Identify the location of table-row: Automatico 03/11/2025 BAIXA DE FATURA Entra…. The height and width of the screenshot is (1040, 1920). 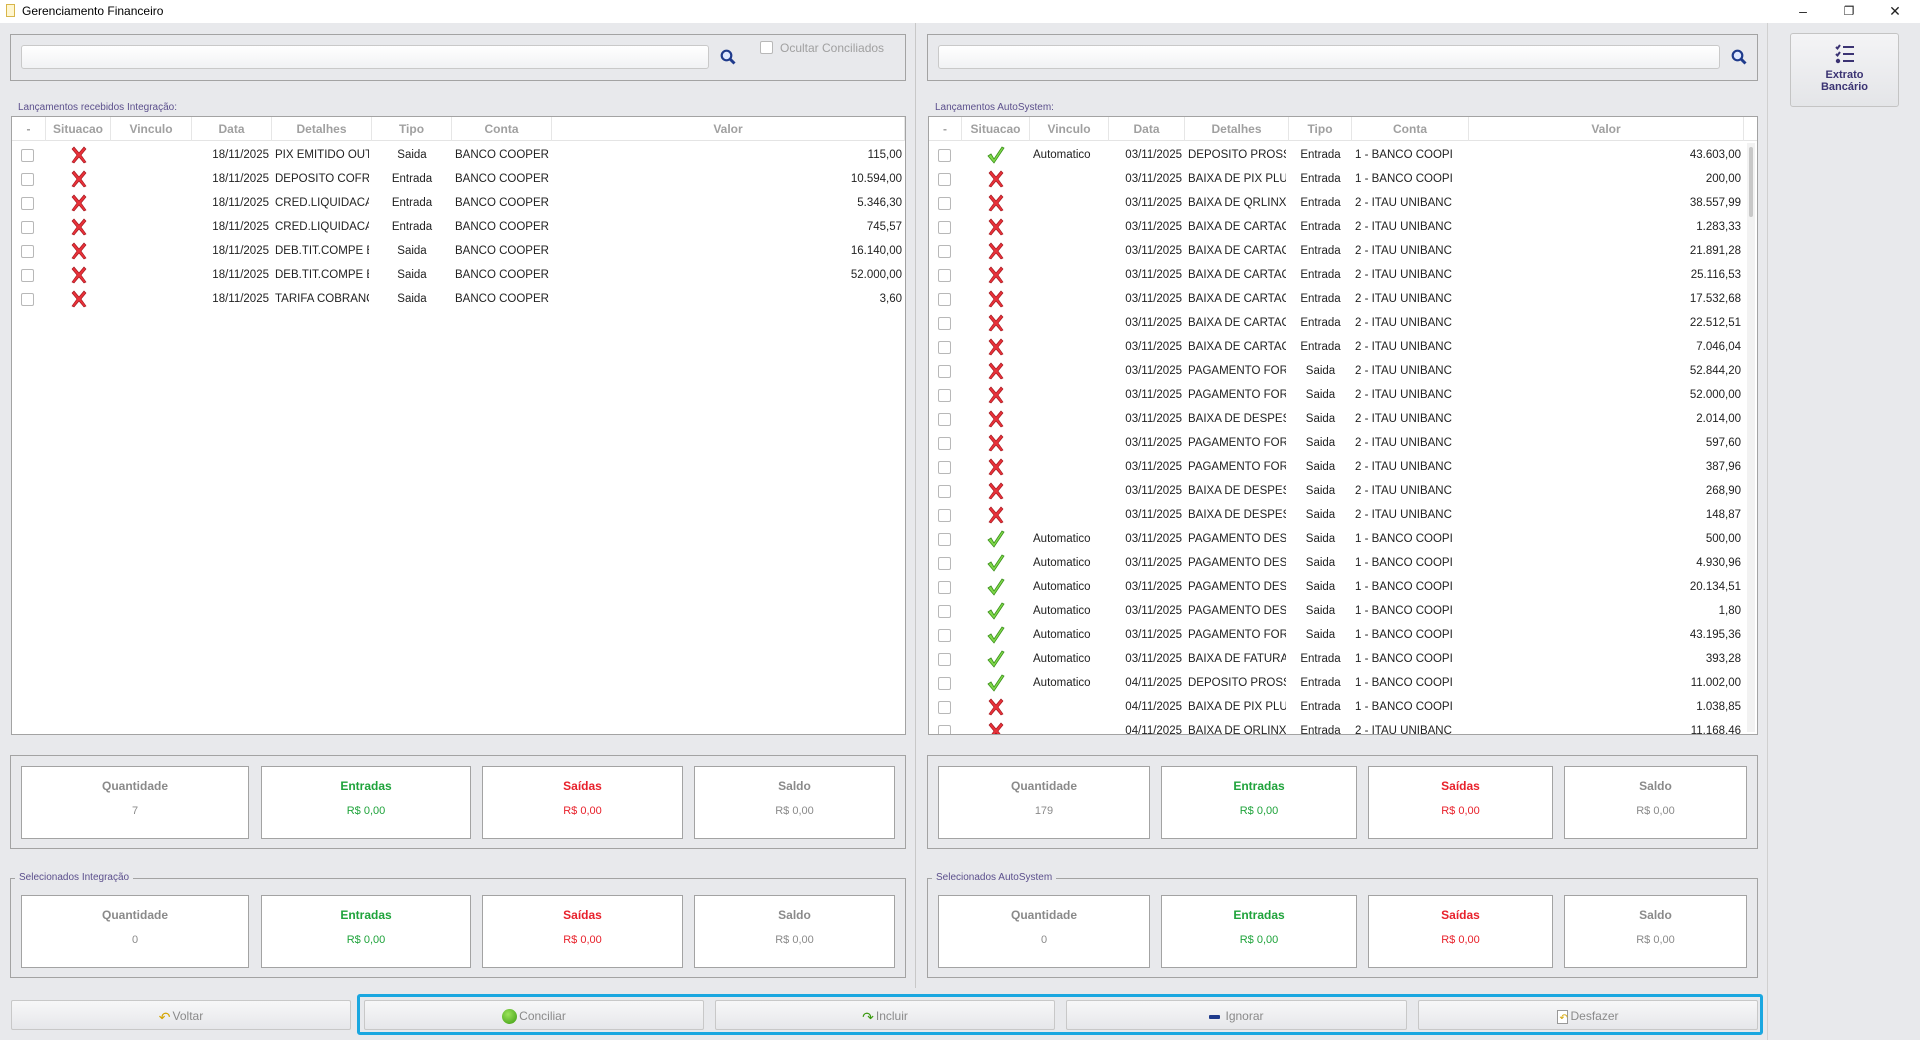
(1343, 659).